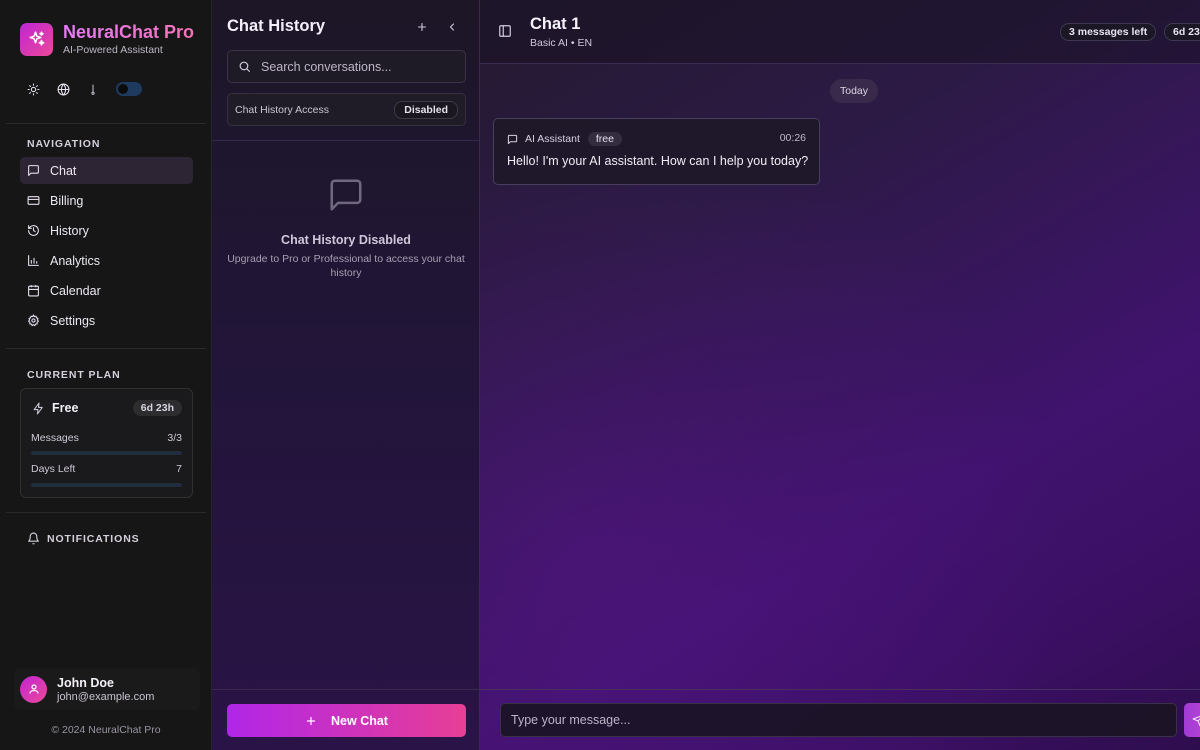  Describe the element at coordinates (33, 89) in the screenshot. I see `sun-icon` at that location.